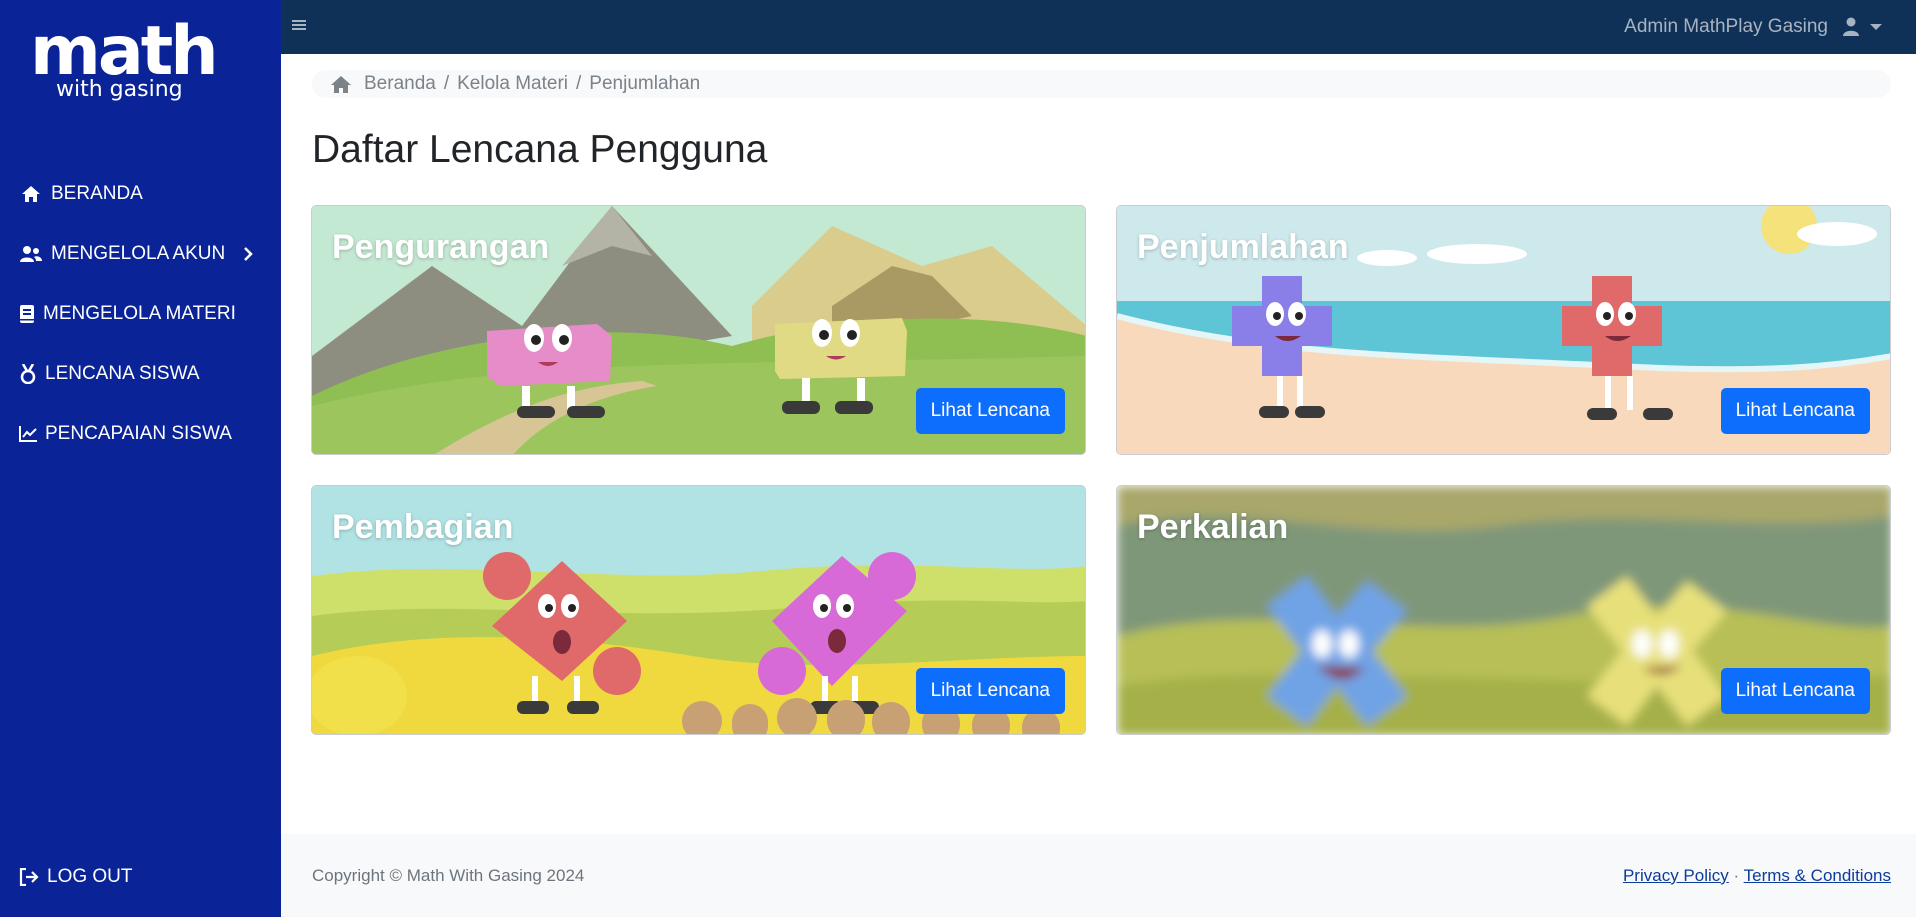 The height and width of the screenshot is (917, 1916). I want to click on book-icon, so click(27, 314).